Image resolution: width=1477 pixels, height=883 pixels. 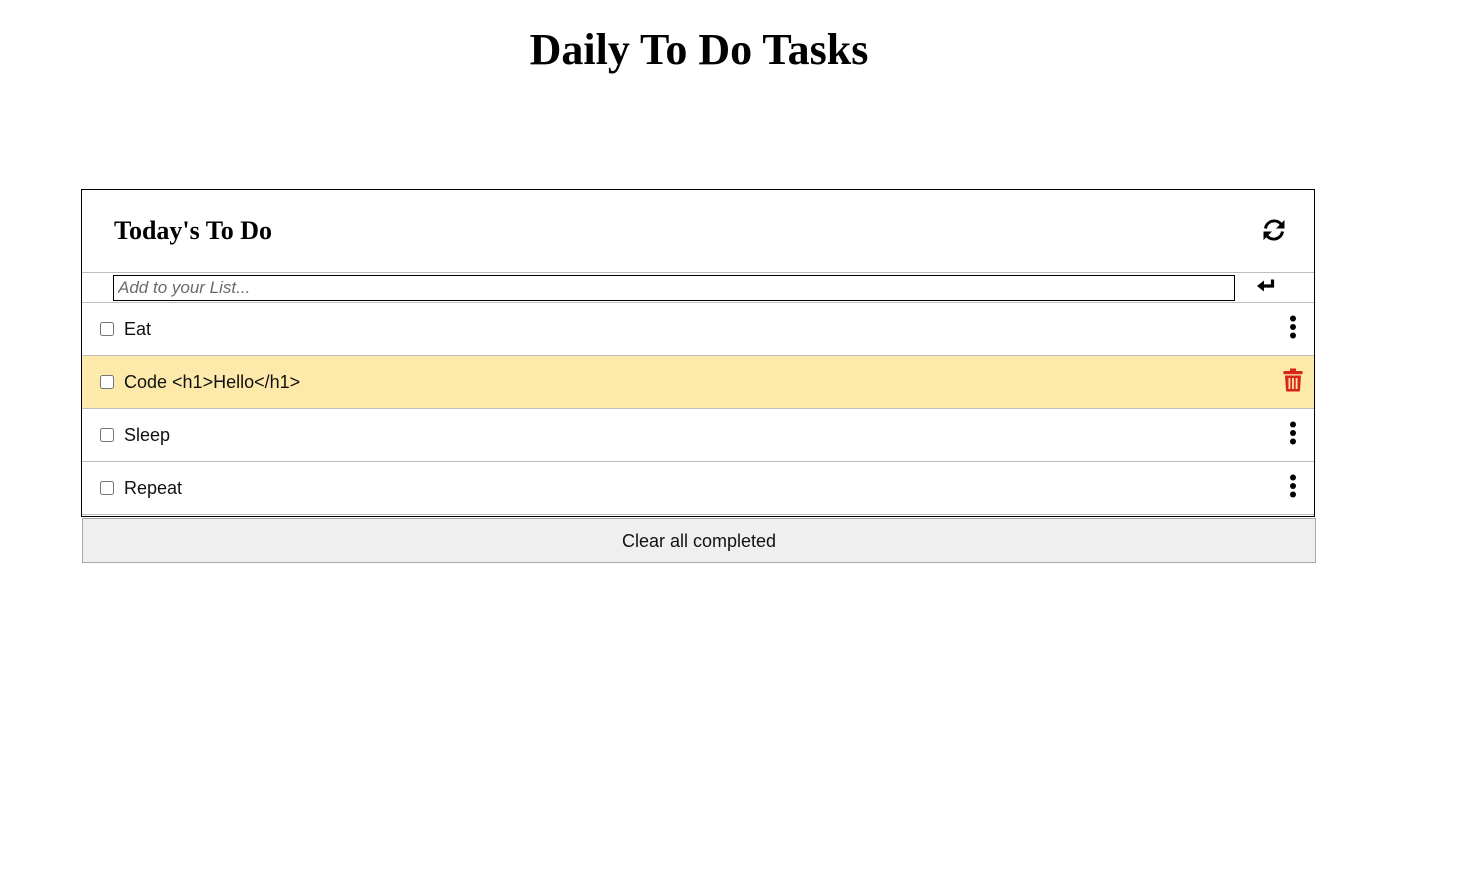 I want to click on clear-completed-button: Clear all completed, so click(x=699, y=540).